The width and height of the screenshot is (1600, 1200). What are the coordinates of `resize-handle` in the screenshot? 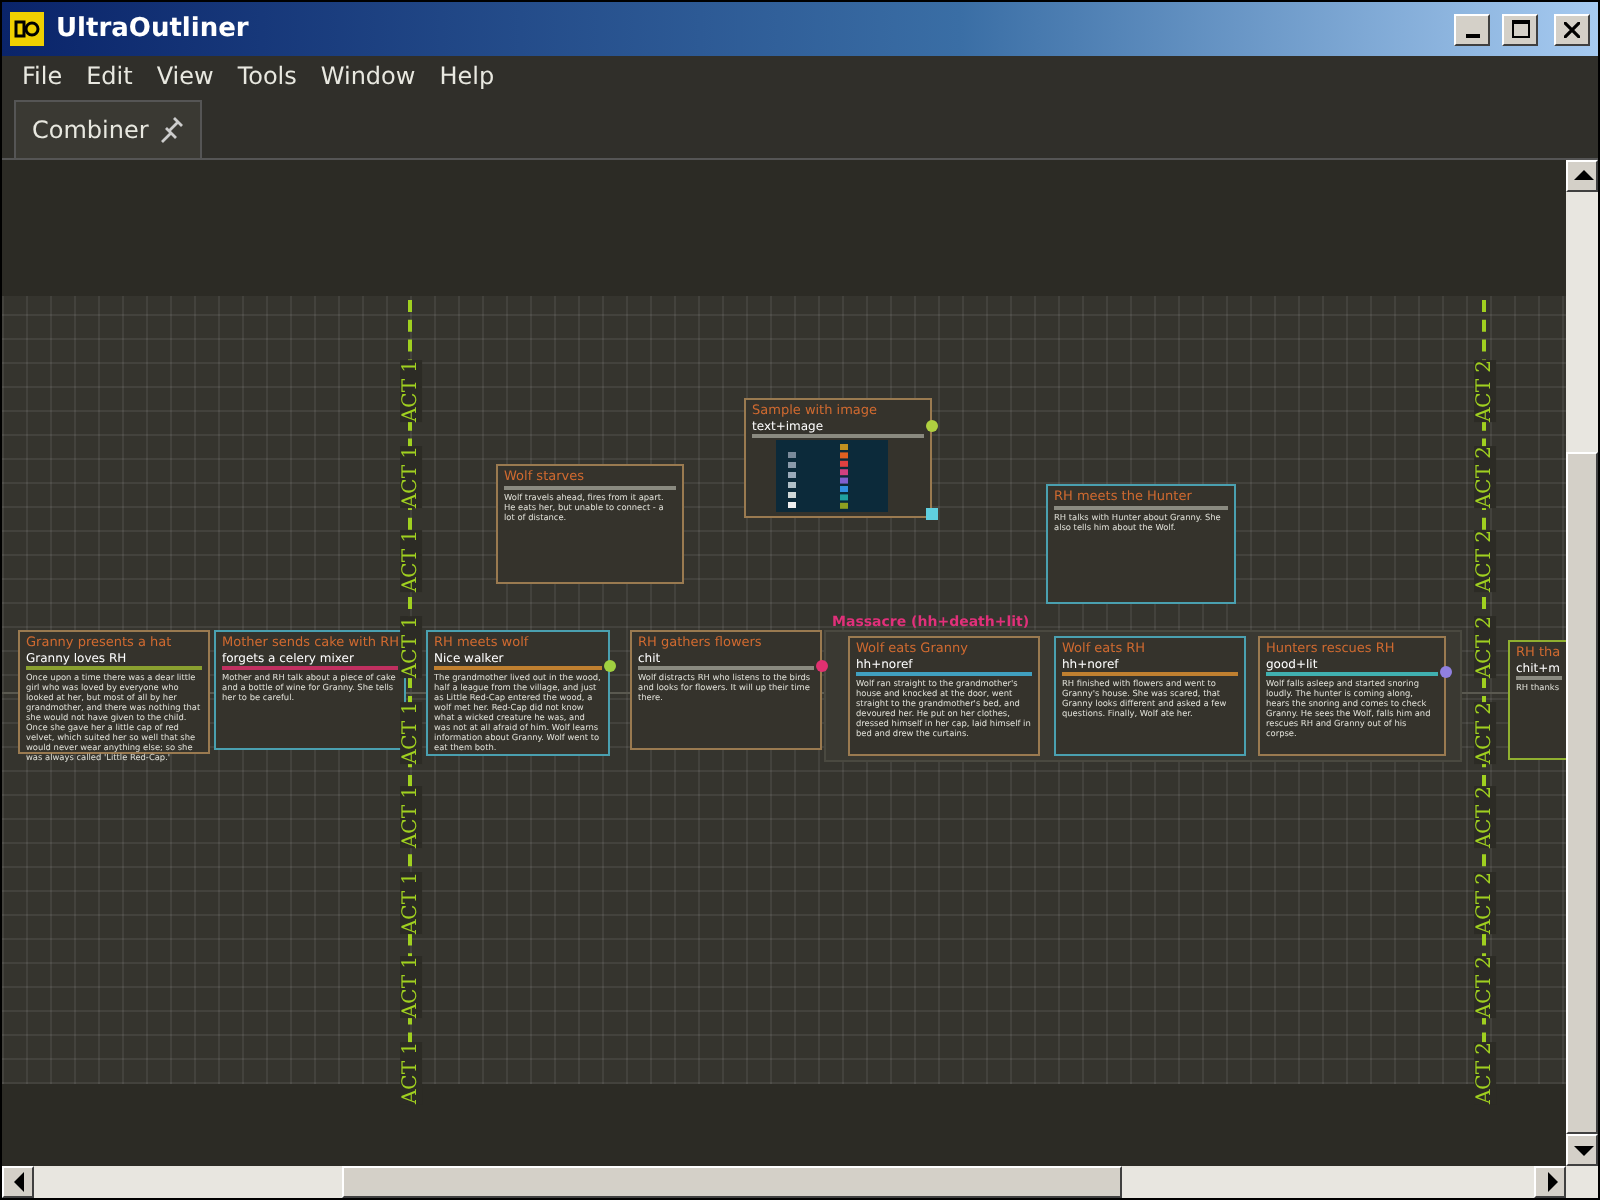 It's located at (932, 514).